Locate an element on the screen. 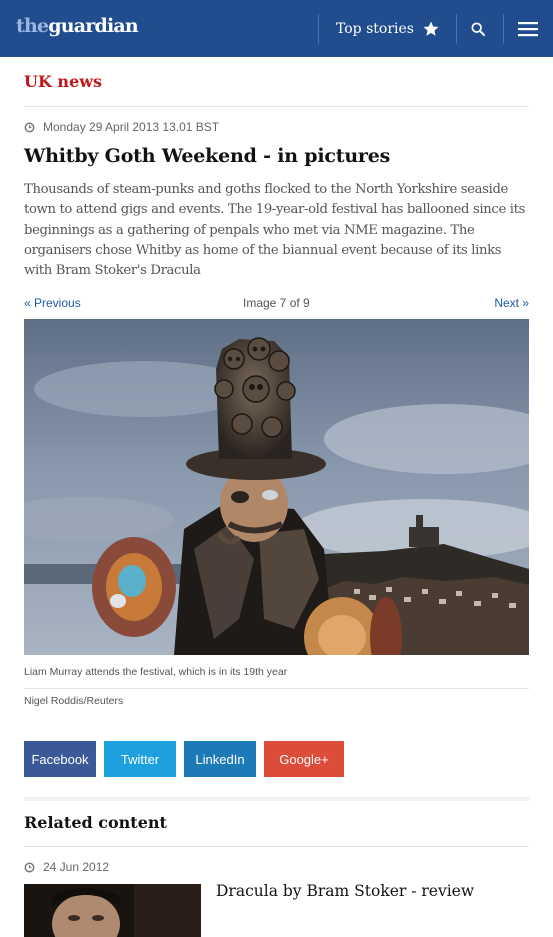 This screenshot has width=553, height=937. guardian-logo: theguardian is located at coordinates (77, 26).